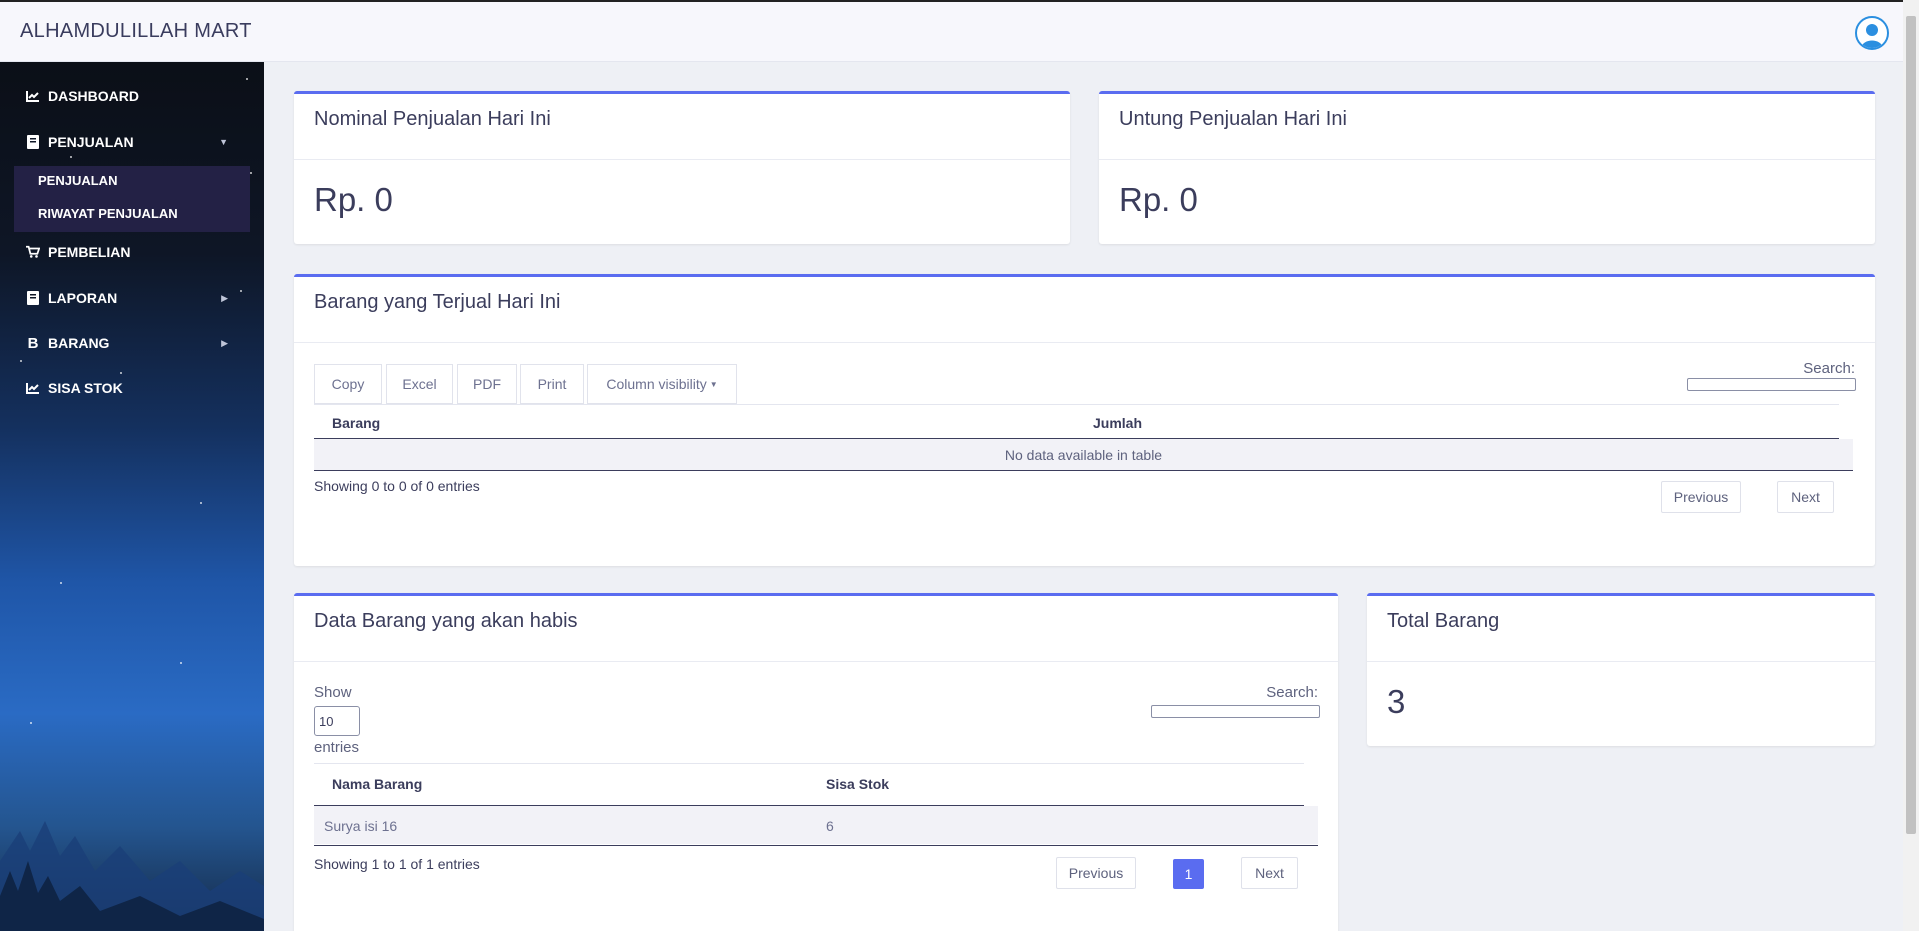 This screenshot has height=931, width=1919. Describe the element at coordinates (552, 384) in the screenshot. I see `print-button: Print` at that location.